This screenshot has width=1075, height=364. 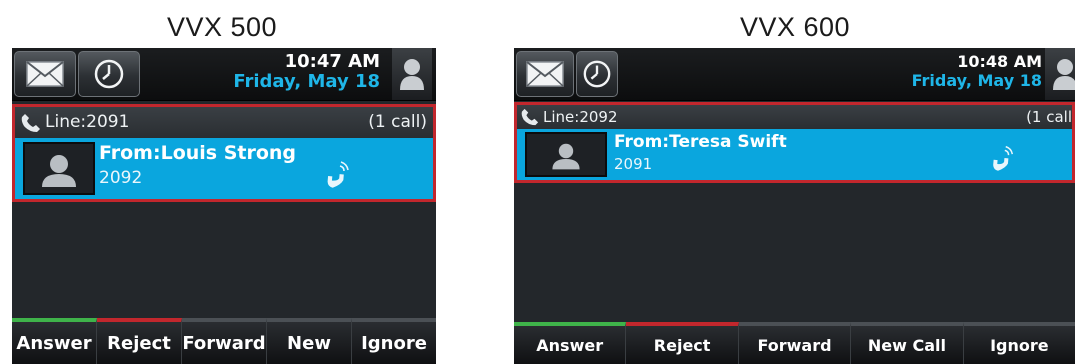 I want to click on caller-number: 2091, so click(x=633, y=164).